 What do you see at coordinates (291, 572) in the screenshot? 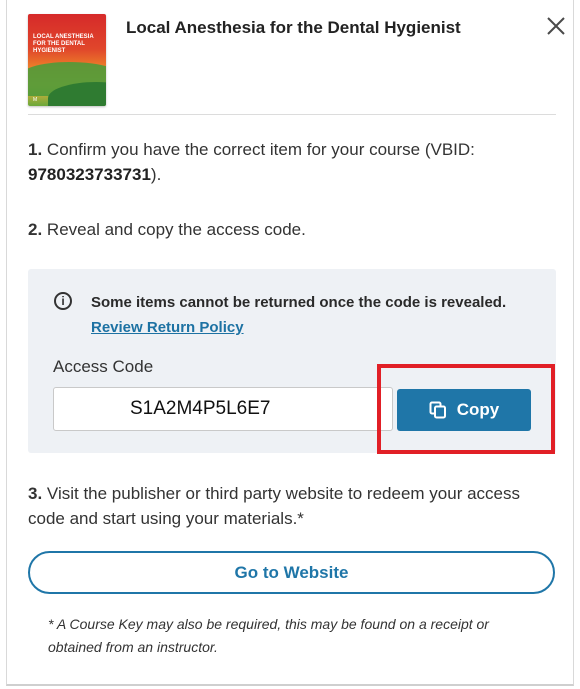
I see `go-to-website-button: Go to Website` at bounding box center [291, 572].